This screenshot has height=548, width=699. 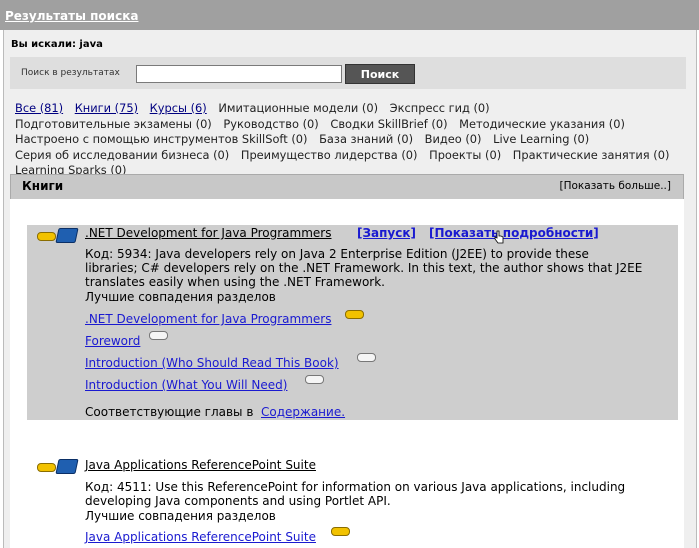 I want to click on result-title-link: Java Applications ReferencePoint Suite, so click(x=200, y=465).